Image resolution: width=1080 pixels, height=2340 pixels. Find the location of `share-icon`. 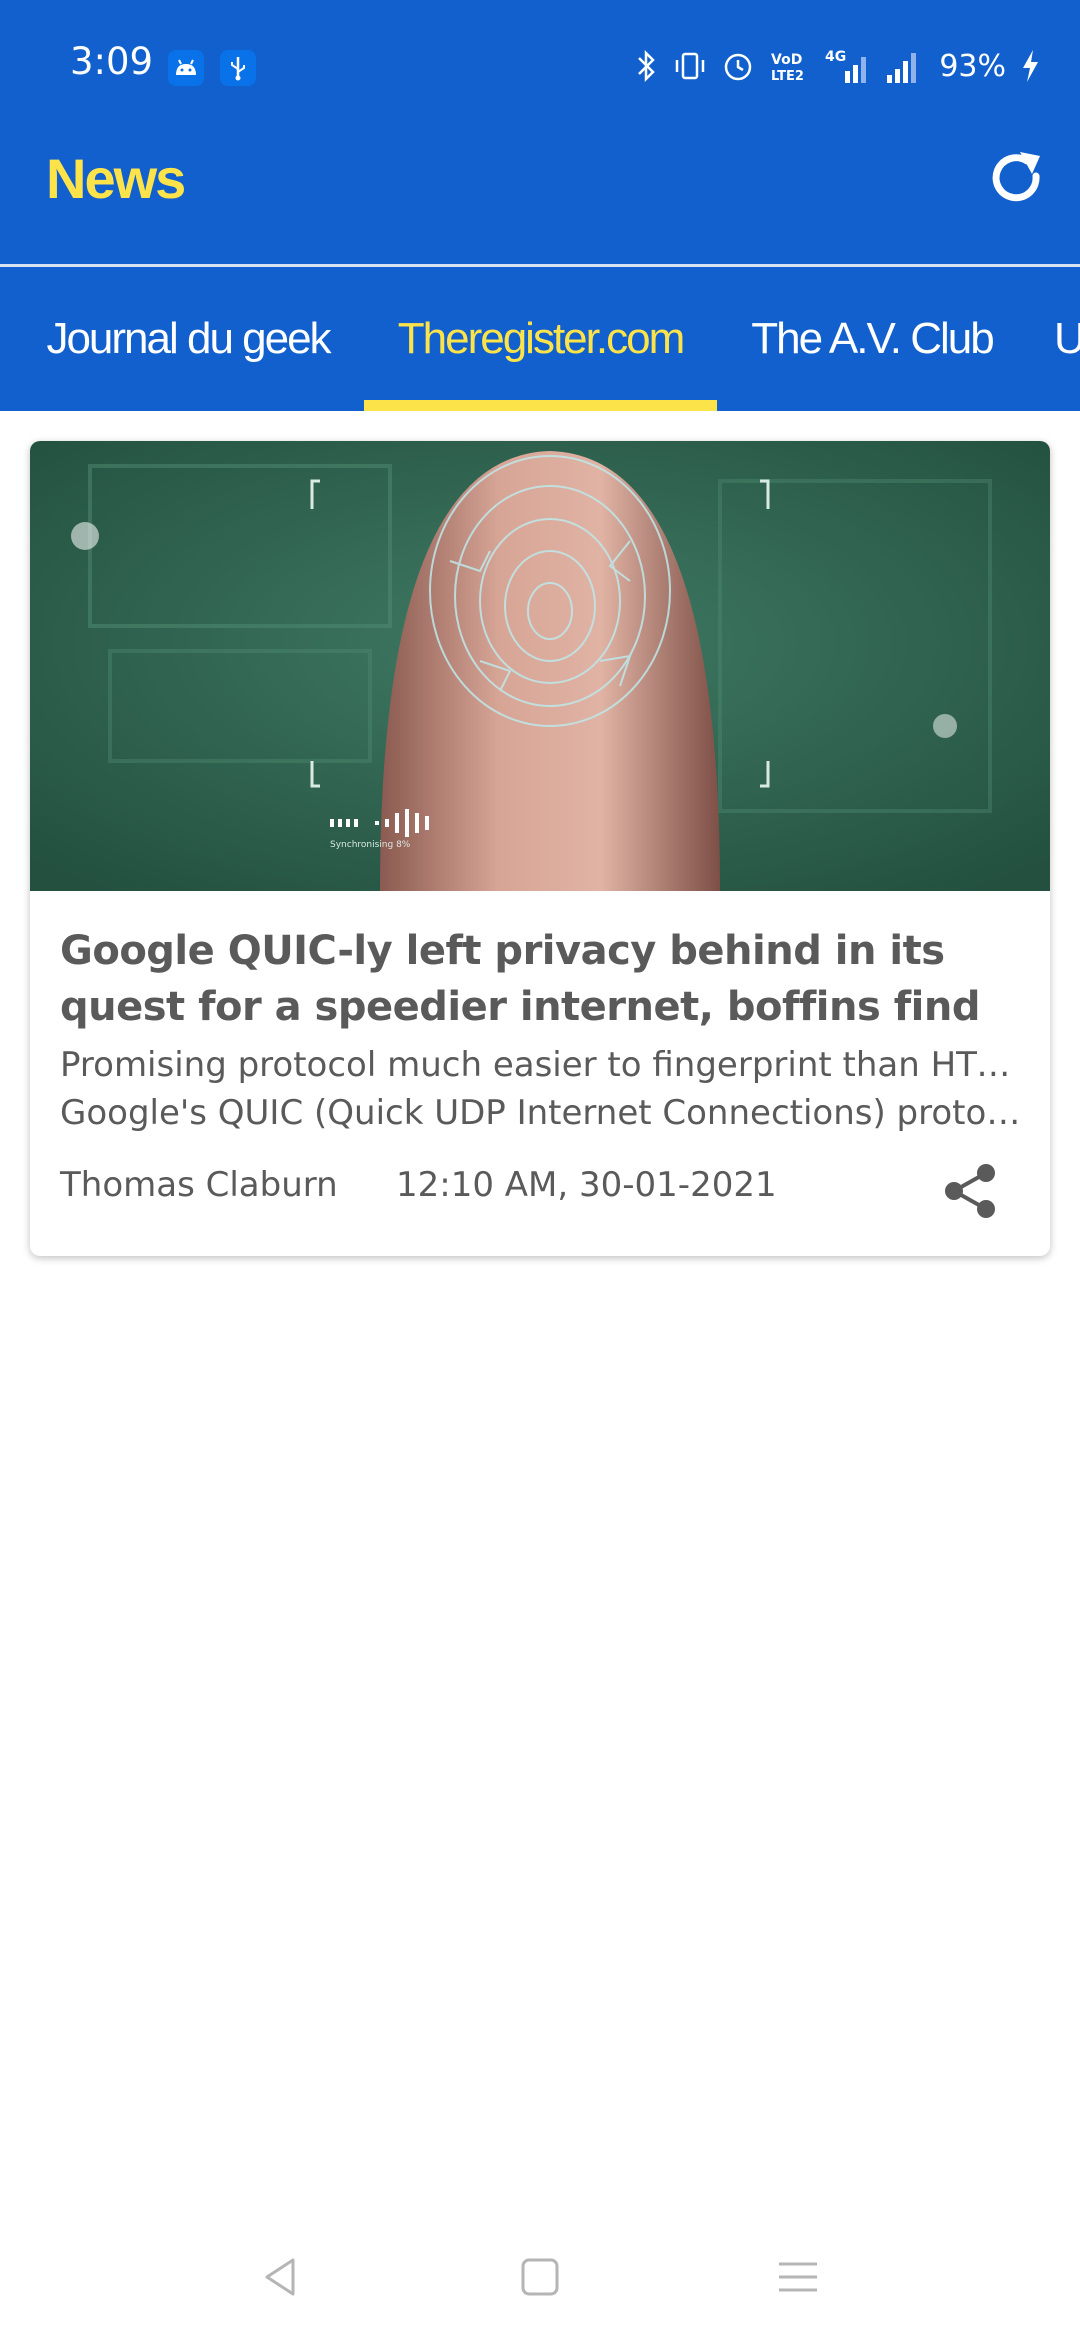

share-icon is located at coordinates (970, 1191).